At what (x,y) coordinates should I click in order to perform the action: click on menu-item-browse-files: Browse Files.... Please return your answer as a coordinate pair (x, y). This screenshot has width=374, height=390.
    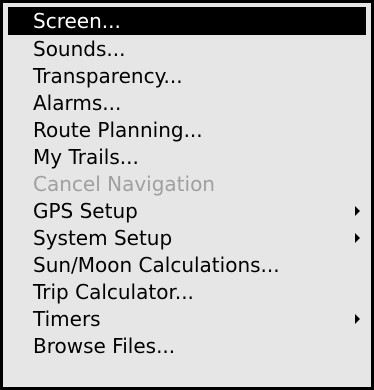
    Looking at the image, I should click on (187, 345).